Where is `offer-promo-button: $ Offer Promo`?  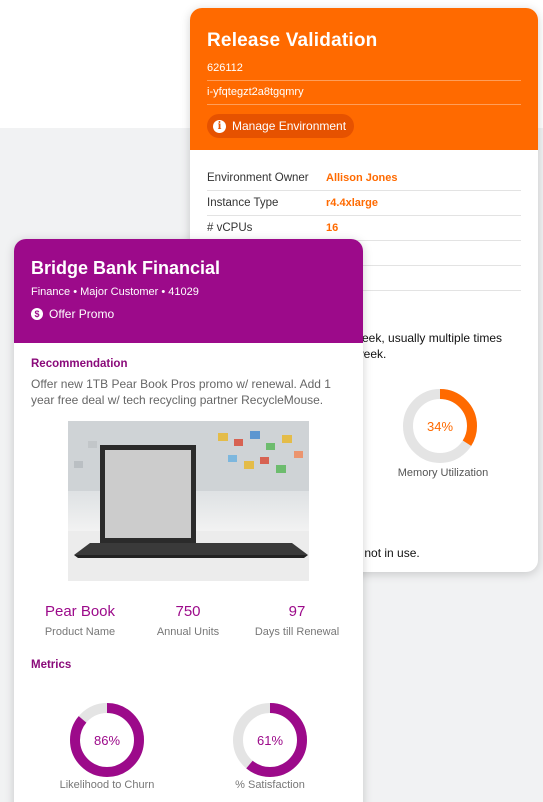 offer-promo-button: $ Offer Promo is located at coordinates (188, 314).